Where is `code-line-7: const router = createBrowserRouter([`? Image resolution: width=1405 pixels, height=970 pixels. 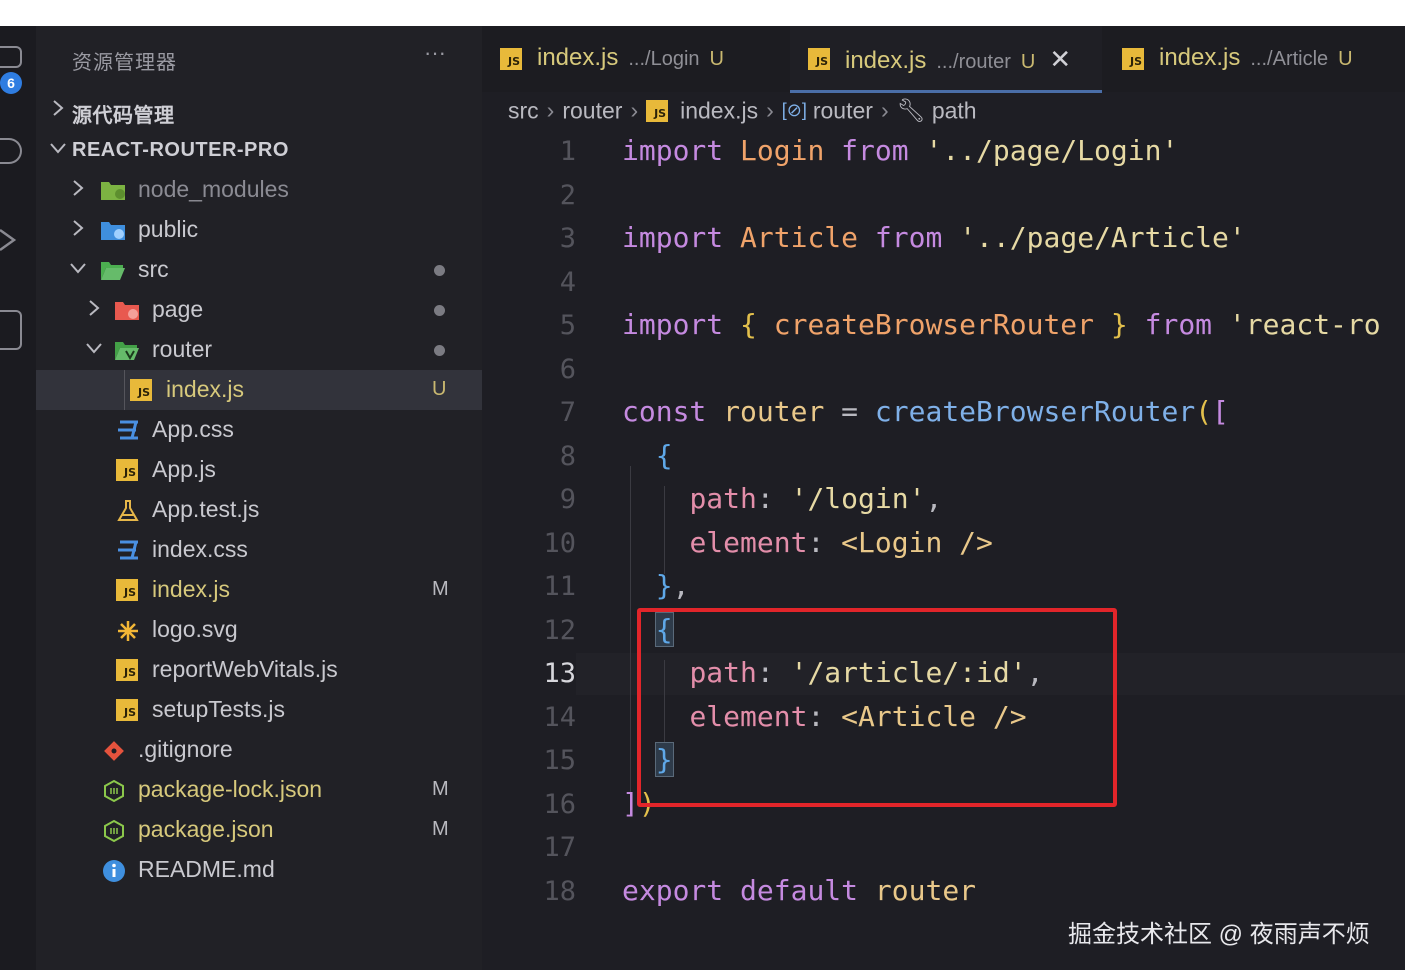 code-line-7: const router = createBrowserRouter([ is located at coordinates (925, 411).